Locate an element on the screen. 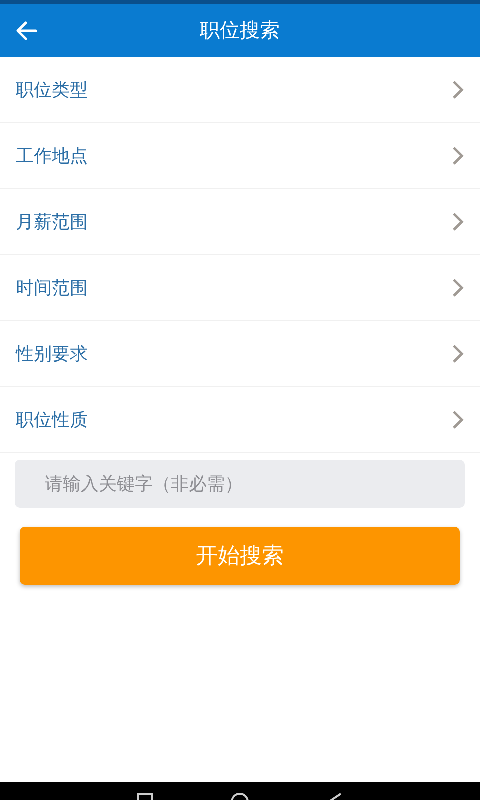 The image size is (480, 800). filter-row: 性别要求 is located at coordinates (240, 354).